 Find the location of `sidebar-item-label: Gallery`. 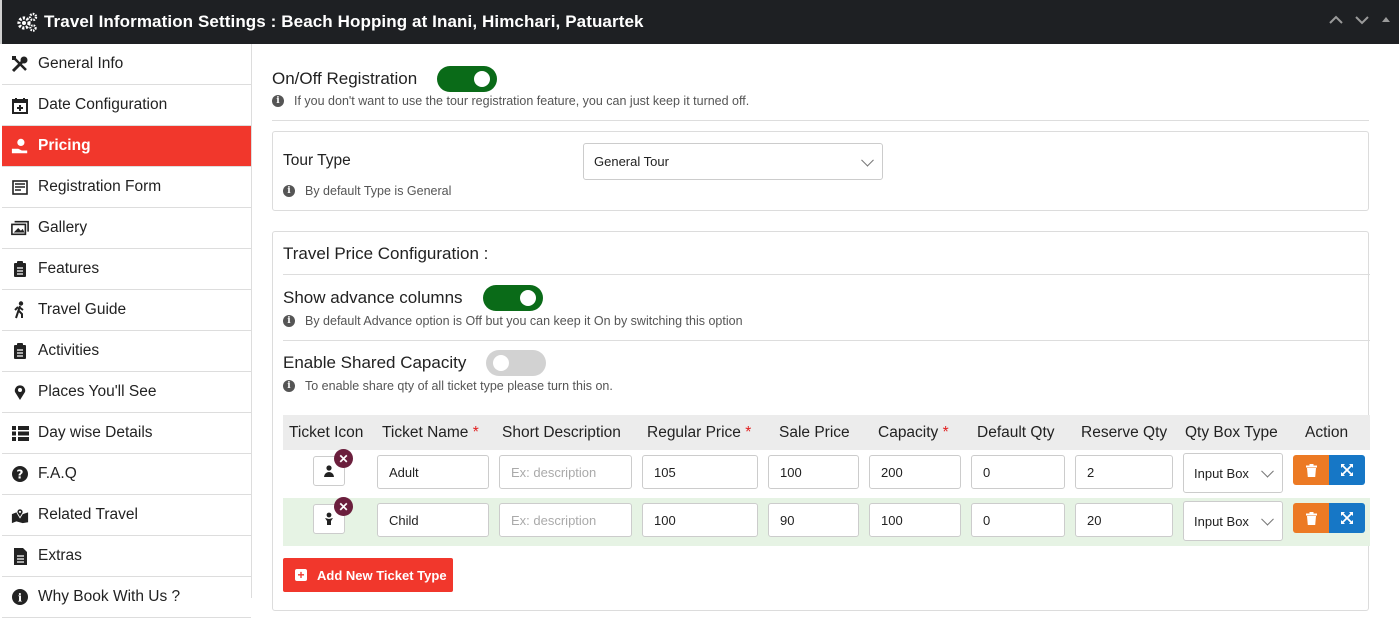

sidebar-item-label: Gallery is located at coordinates (63, 227).